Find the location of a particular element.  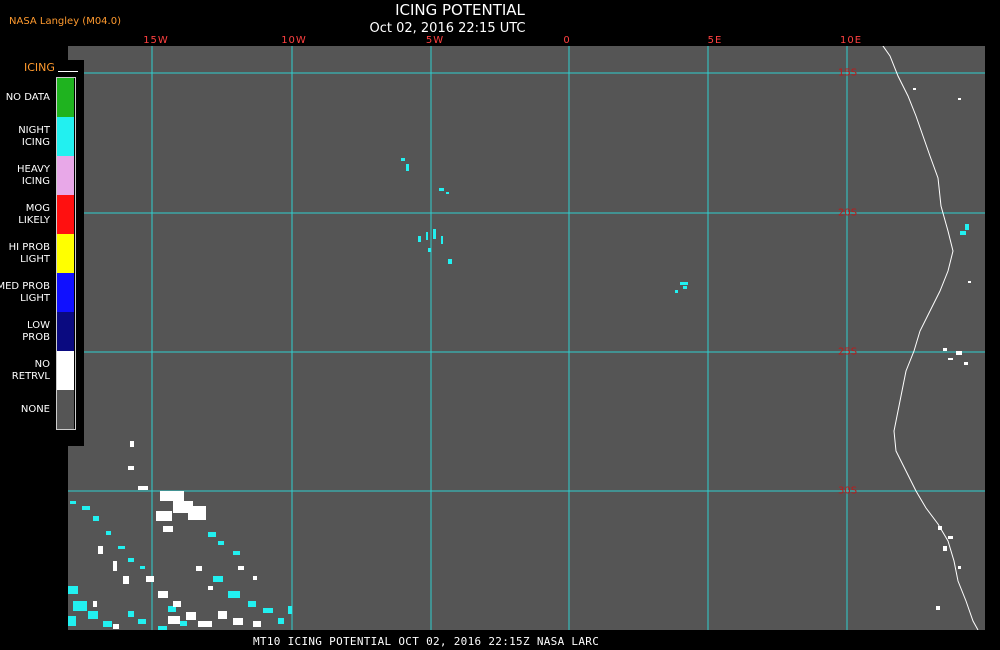

legend-item: HI PROB LIGHT is located at coordinates (37, 253).